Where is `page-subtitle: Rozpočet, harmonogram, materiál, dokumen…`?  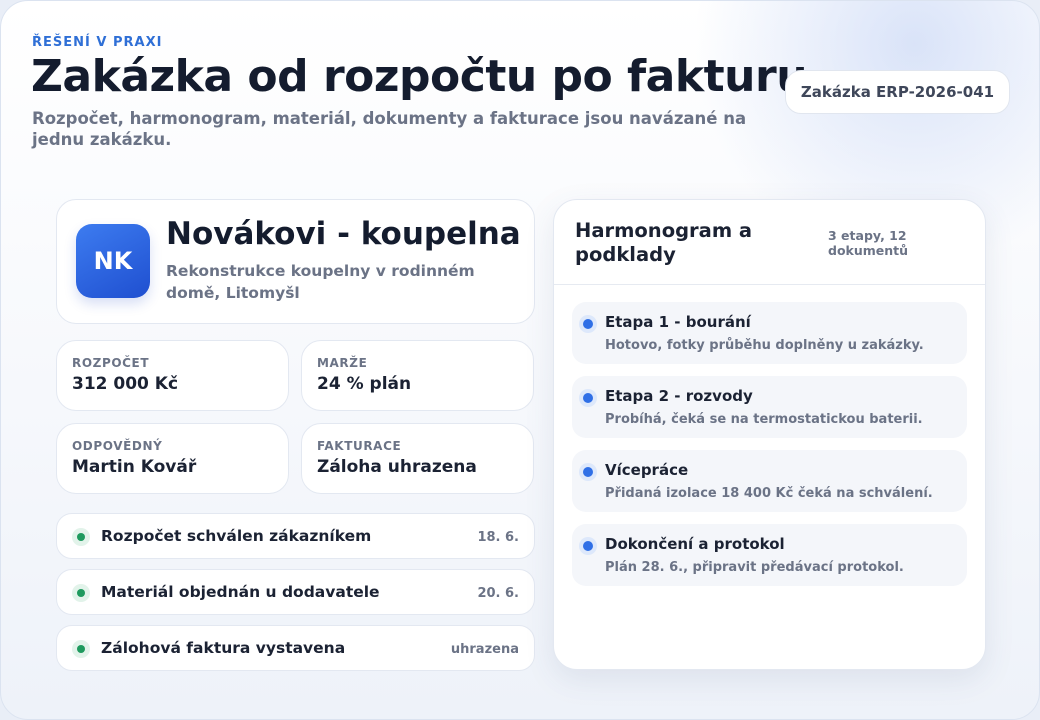 page-subtitle: Rozpočet, harmonogram, materiál, dokumen… is located at coordinates (389, 129).